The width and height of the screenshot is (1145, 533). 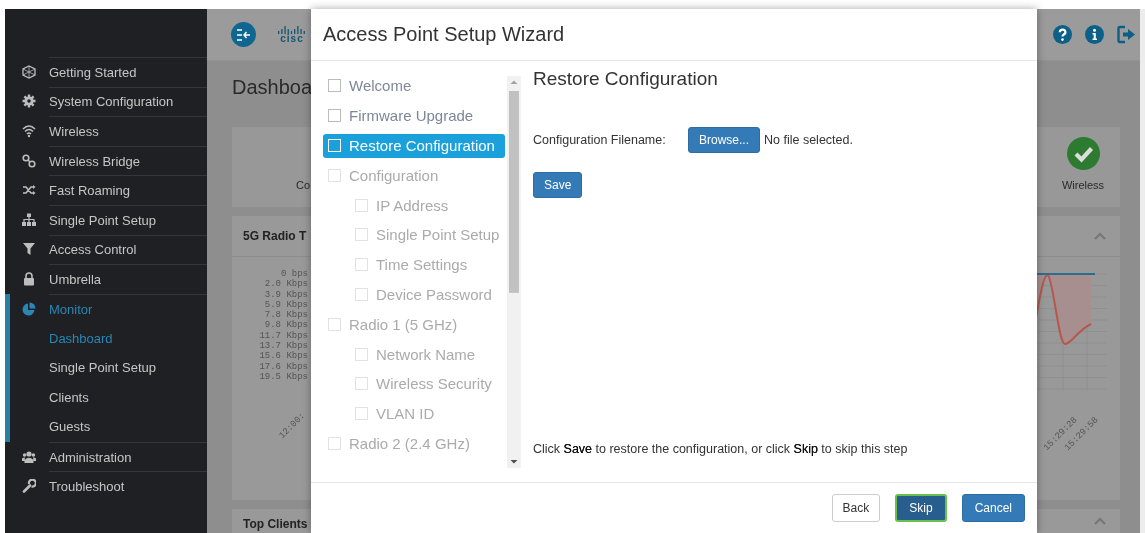 What do you see at coordinates (28, 190) in the screenshot?
I see `shuffle-icon` at bounding box center [28, 190].